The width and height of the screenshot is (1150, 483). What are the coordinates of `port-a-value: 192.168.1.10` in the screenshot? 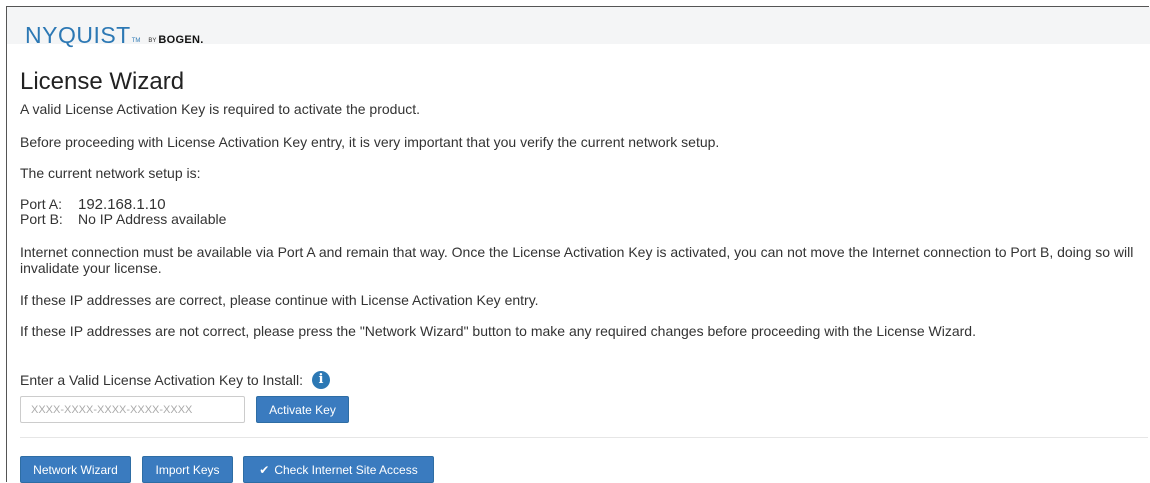 It's located at (122, 204).